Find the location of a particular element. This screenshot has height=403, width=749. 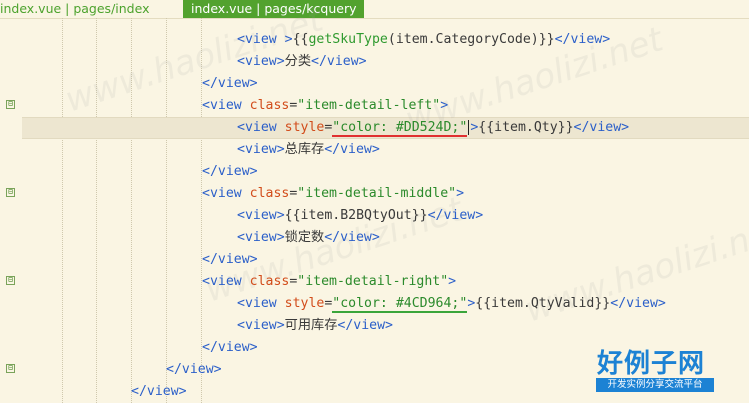

logo-title: 好例子网 is located at coordinates (651, 364).